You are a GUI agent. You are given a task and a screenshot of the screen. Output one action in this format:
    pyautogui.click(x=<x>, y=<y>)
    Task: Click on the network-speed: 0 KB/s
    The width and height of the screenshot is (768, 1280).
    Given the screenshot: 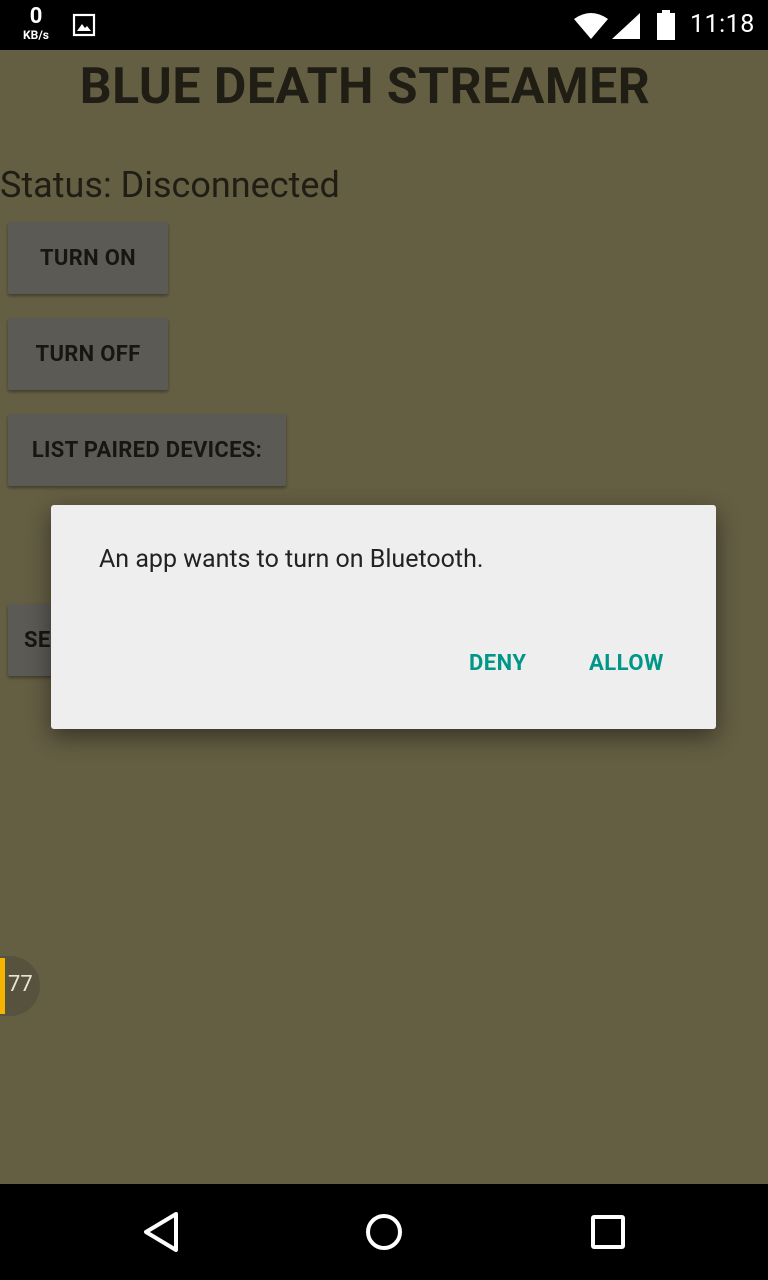 What is the action you would take?
    pyautogui.click(x=36, y=23)
    